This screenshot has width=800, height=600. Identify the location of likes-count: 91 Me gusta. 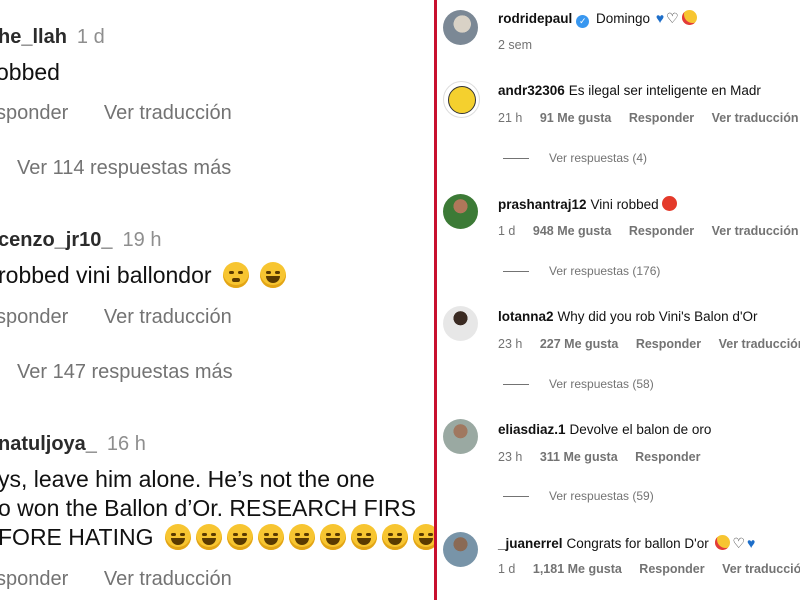
(576, 118).